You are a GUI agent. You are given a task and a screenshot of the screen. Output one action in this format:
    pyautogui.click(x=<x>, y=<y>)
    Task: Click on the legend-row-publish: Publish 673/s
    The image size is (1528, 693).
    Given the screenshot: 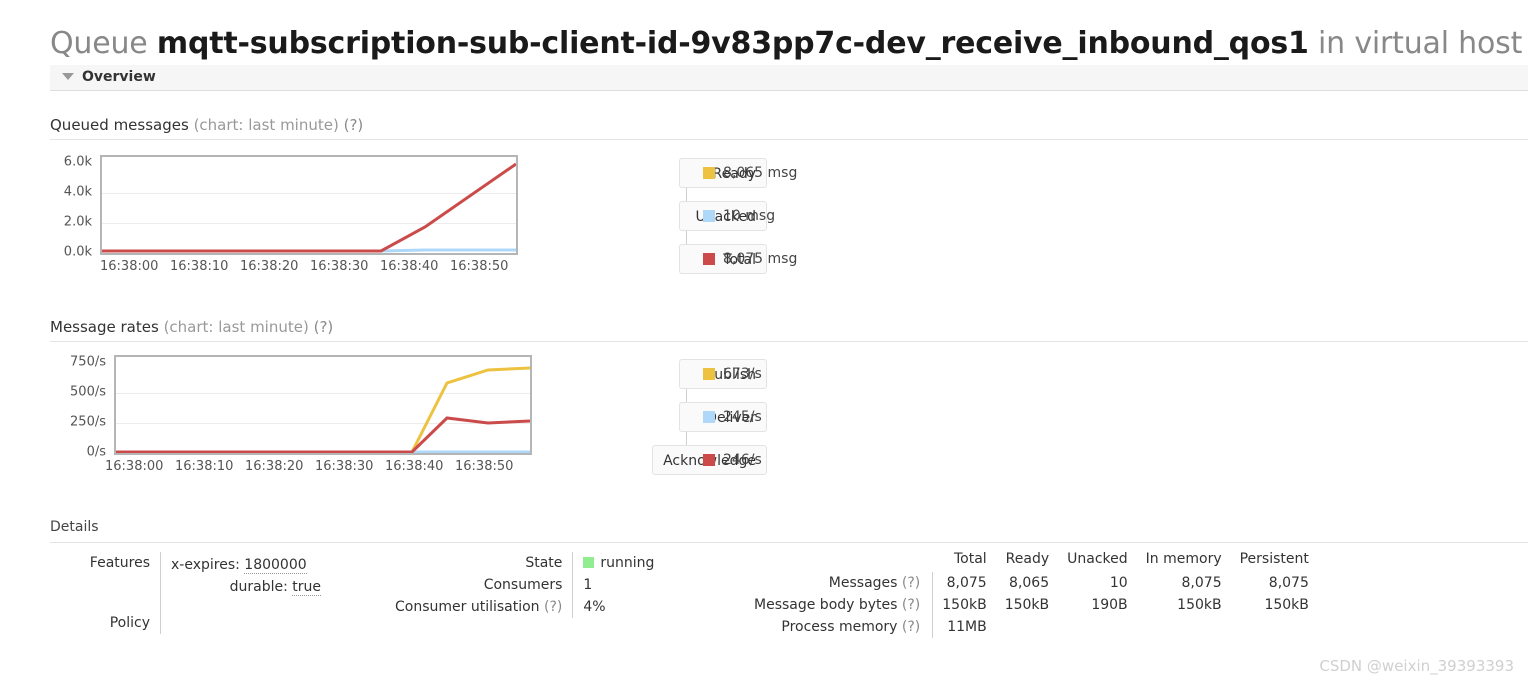 What is the action you would take?
    pyautogui.click(x=725, y=375)
    